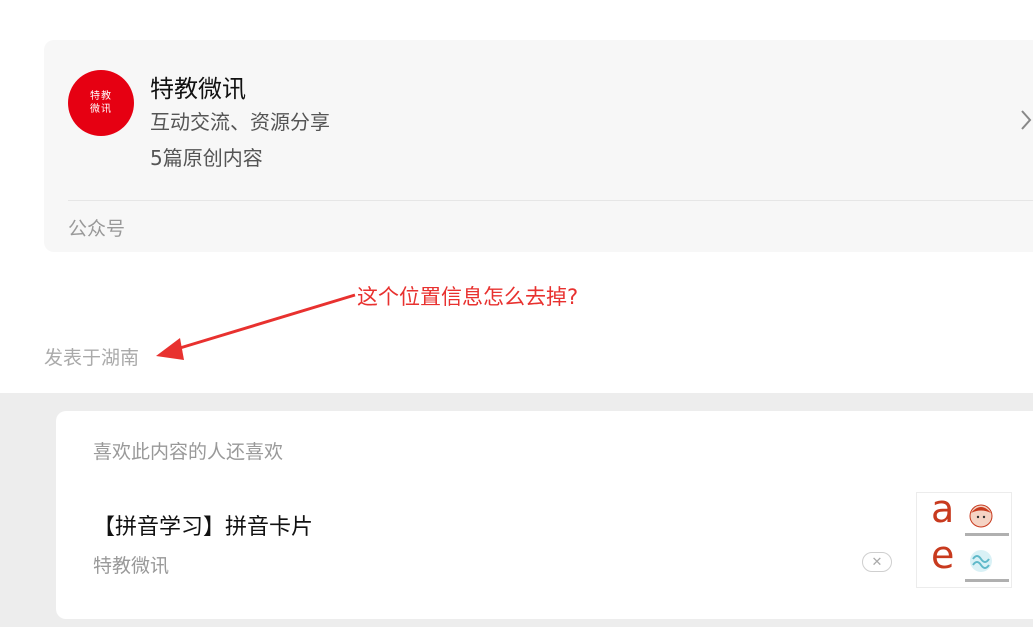 Image resolution: width=1033 pixels, height=627 pixels. I want to click on face-icon, so click(981, 516).